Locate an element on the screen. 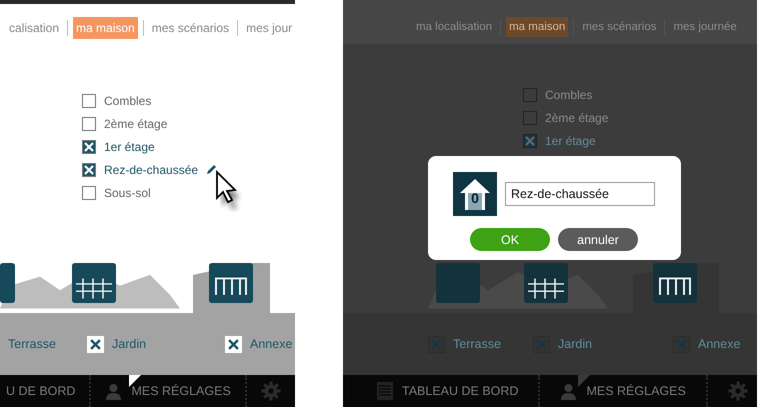 This screenshot has width=765, height=407. name-input-field: Rez-de-chaussée is located at coordinates (580, 194).